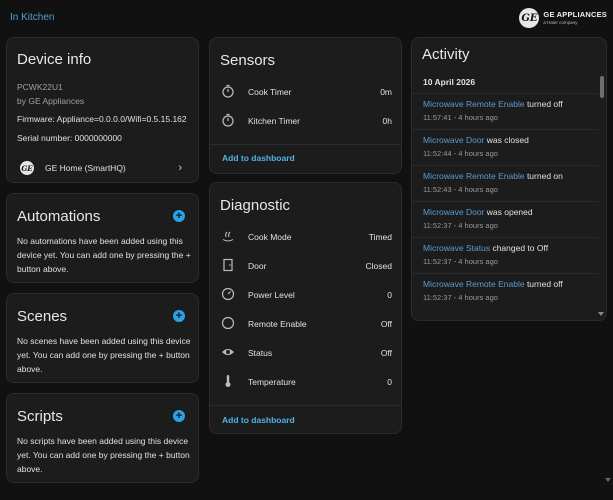  I want to click on diagnostic-value: Timed, so click(380, 237).